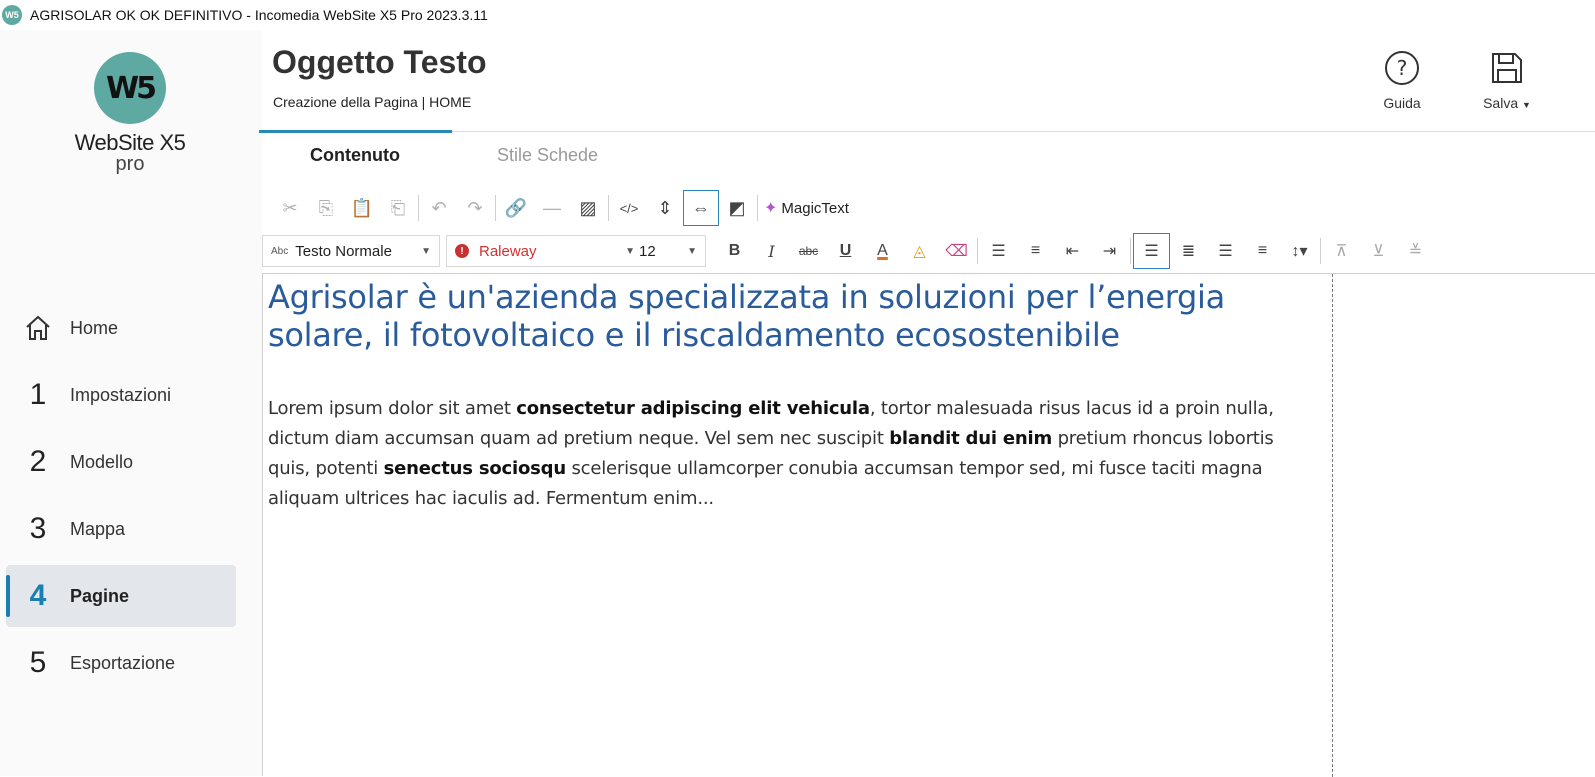  I want to click on help-icon: ?, so click(1402, 68).